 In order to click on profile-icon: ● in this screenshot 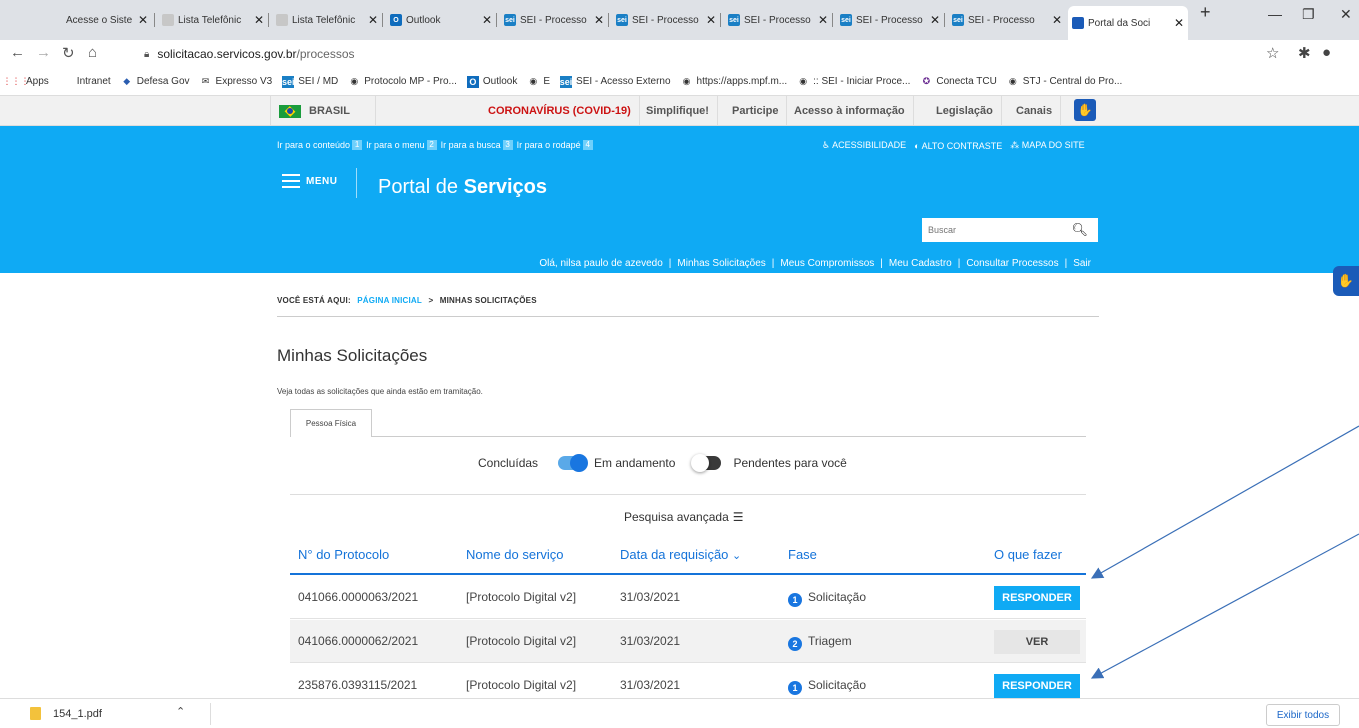, I will do `click(1326, 52)`.